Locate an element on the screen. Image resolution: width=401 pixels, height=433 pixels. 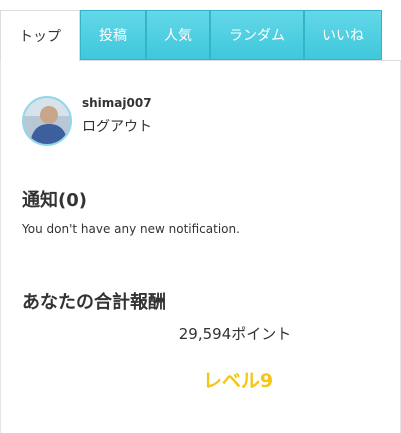
level-badge: レベル9 is located at coordinates (238, 381).